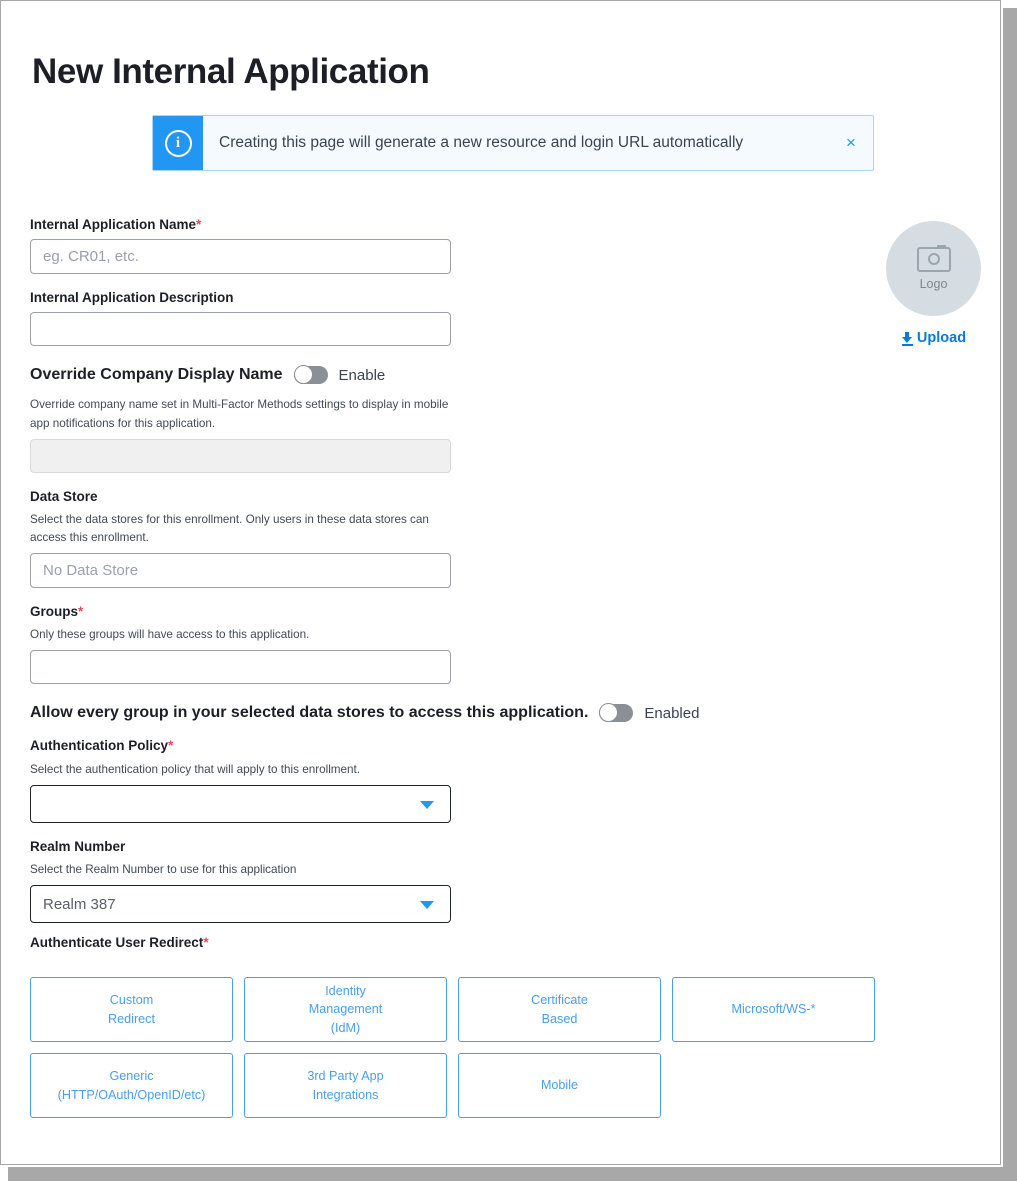  What do you see at coordinates (117, 942) in the screenshot?
I see `authenticate-user-redirect-label-text: Authenticate User Redirect` at bounding box center [117, 942].